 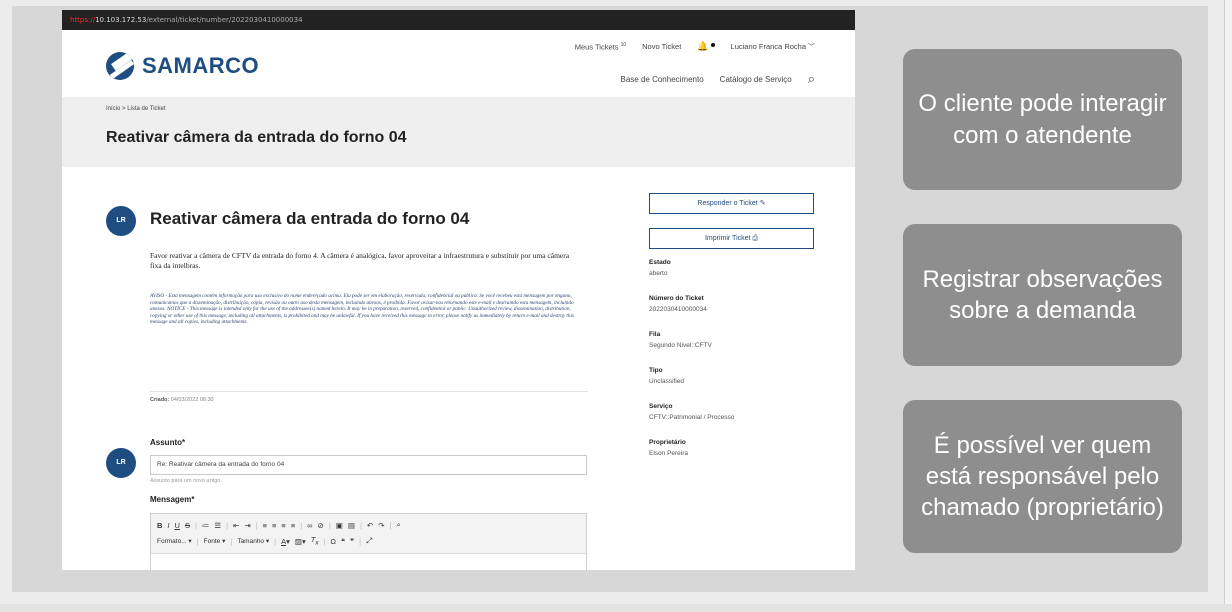 I want to click on subject-hint: Assunto para um novo artigo., so click(x=186, y=481).